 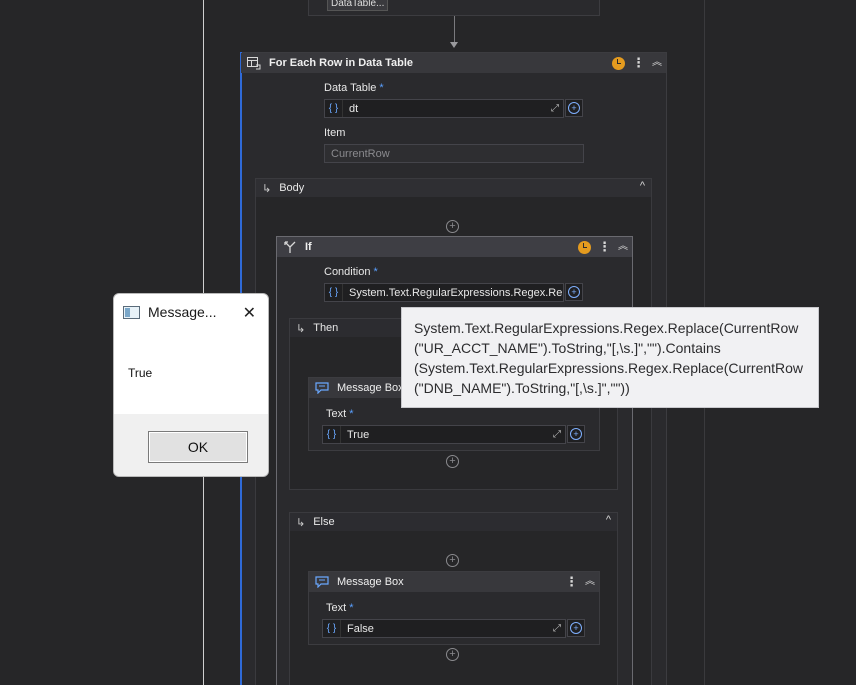 What do you see at coordinates (454, 582) in the screenshot?
I see `else-message-box-header: Message Box ⋮ ︽` at bounding box center [454, 582].